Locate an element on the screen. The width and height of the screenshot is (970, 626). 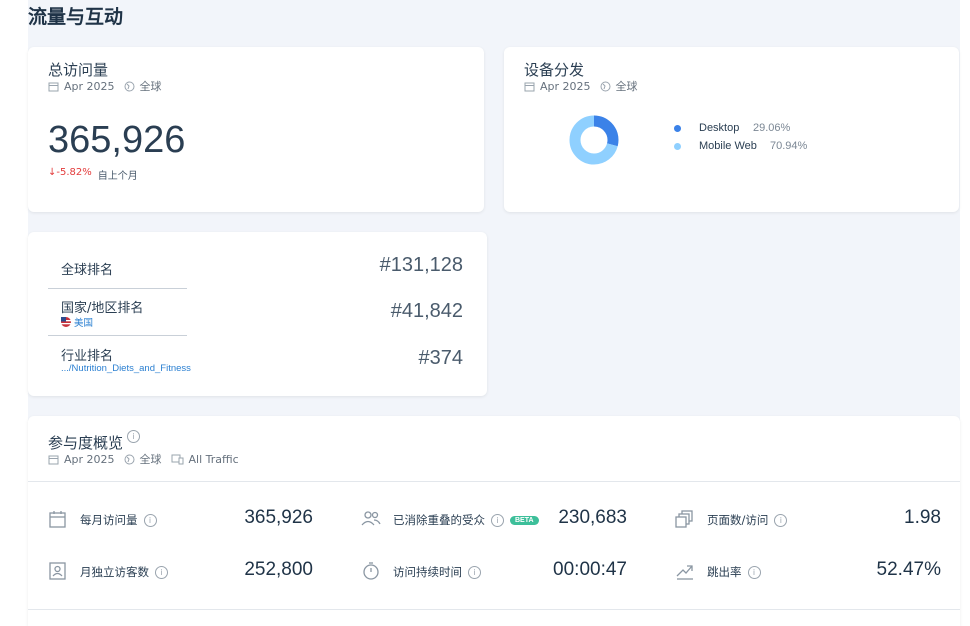
change-label: 自上个月 is located at coordinates (117, 176).